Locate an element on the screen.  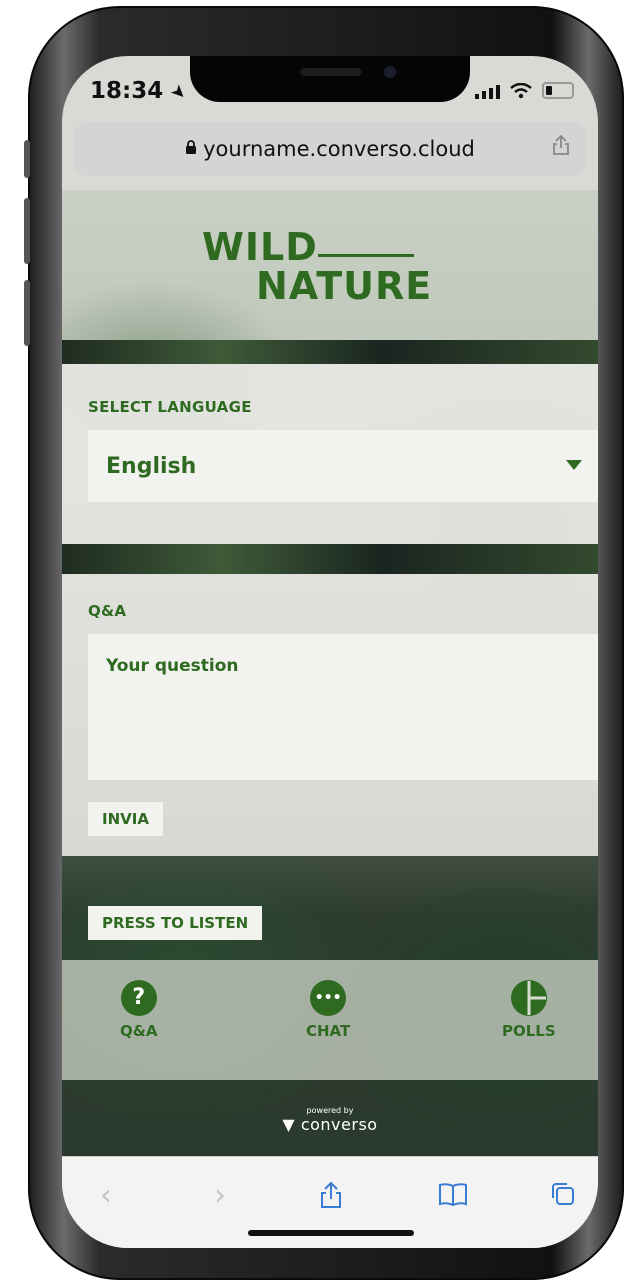
chevron-down-icon is located at coordinates (574, 465).